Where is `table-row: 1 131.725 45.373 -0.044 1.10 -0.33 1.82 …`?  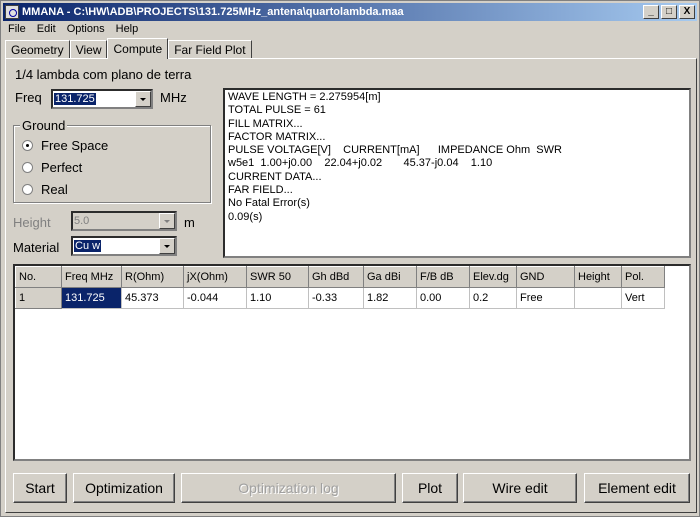 table-row: 1 131.725 45.373 -0.044 1.10 -0.33 1.82 … is located at coordinates (340, 298).